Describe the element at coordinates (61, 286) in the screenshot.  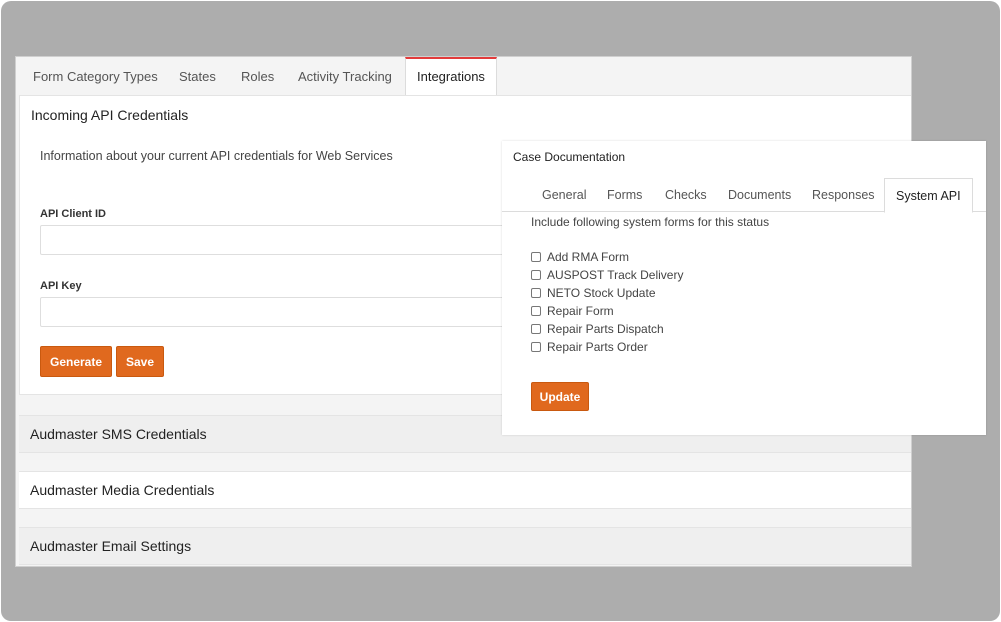
I see `api-key-label: API Key` at that location.